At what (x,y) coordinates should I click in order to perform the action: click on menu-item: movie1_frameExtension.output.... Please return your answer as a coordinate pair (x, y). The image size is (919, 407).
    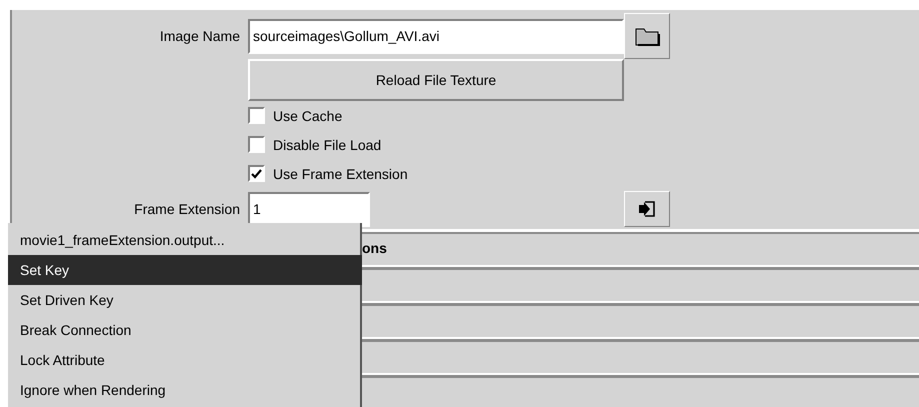
    Looking at the image, I should click on (185, 240).